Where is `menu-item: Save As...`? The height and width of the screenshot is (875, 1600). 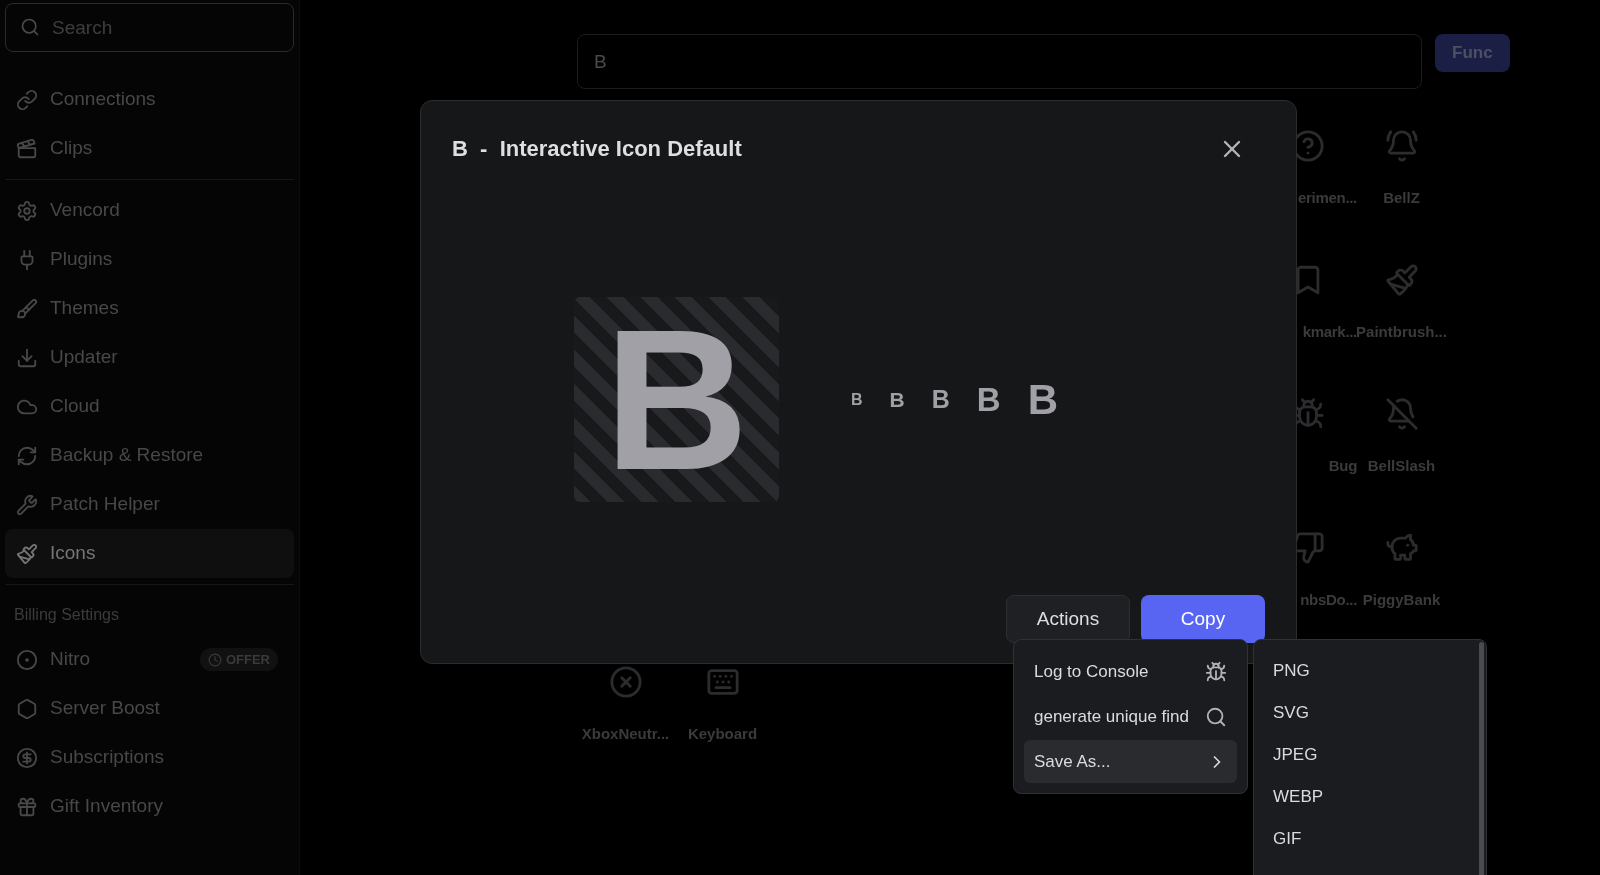 menu-item: Save As... is located at coordinates (1130, 761).